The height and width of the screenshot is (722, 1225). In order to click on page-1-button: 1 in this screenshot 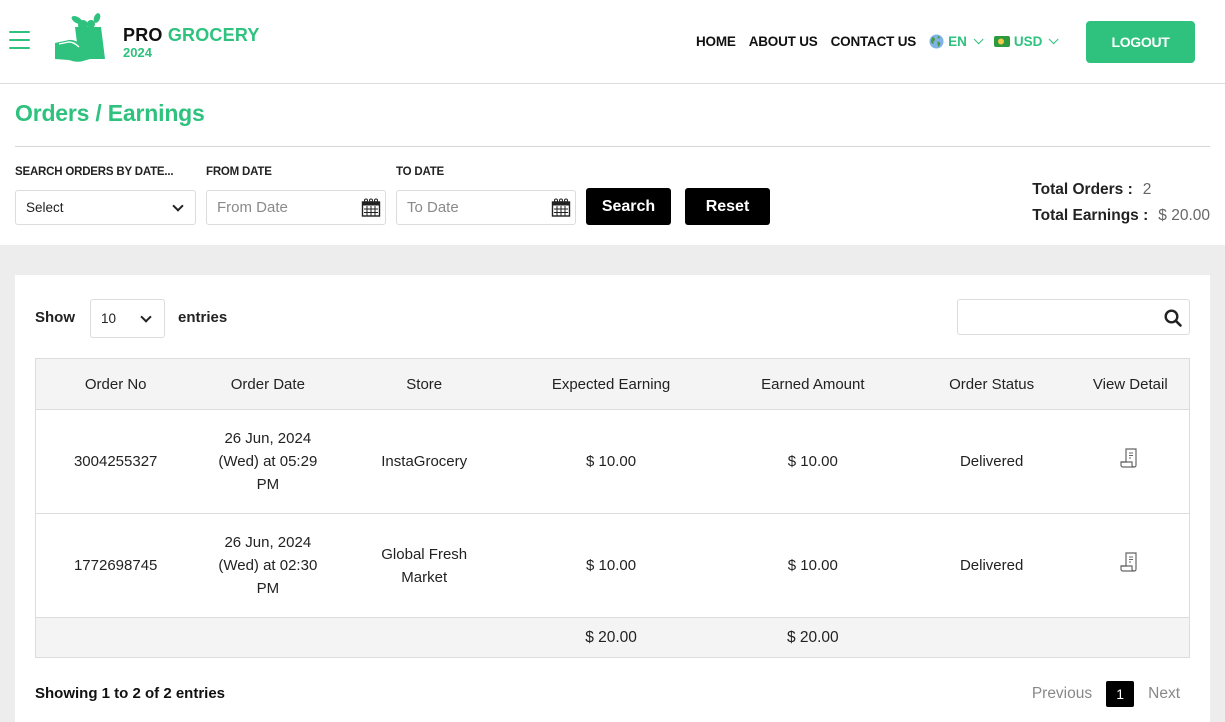, I will do `click(1120, 694)`.